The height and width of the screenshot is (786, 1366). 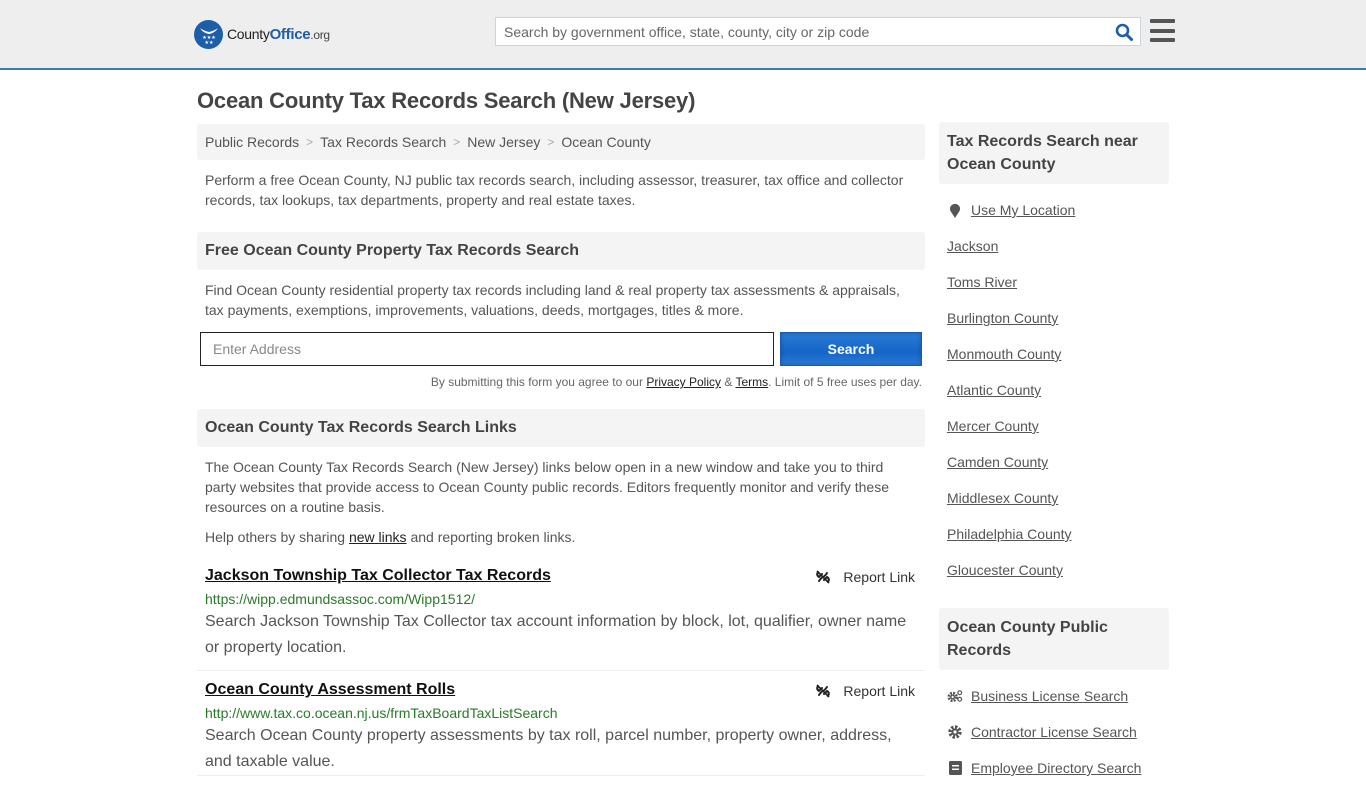 What do you see at coordinates (561, 428) in the screenshot?
I see `links-section-heading: Ocean County Tax Records Search Links` at bounding box center [561, 428].